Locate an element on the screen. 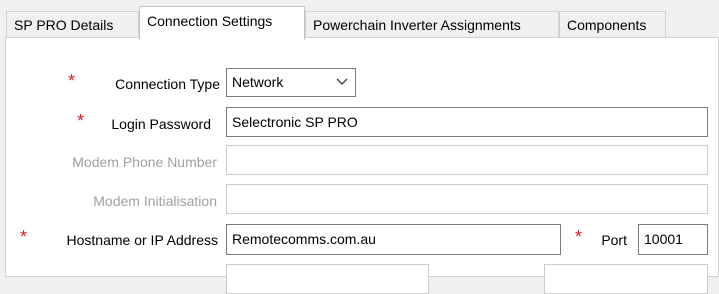  modem-initialisation-field is located at coordinates (467, 199).